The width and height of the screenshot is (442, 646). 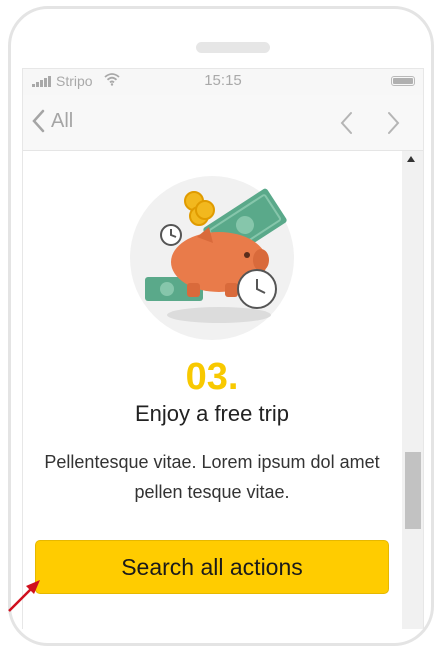 What do you see at coordinates (212, 413) in the screenshot?
I see `step-title: Enjoy a free trip` at bounding box center [212, 413].